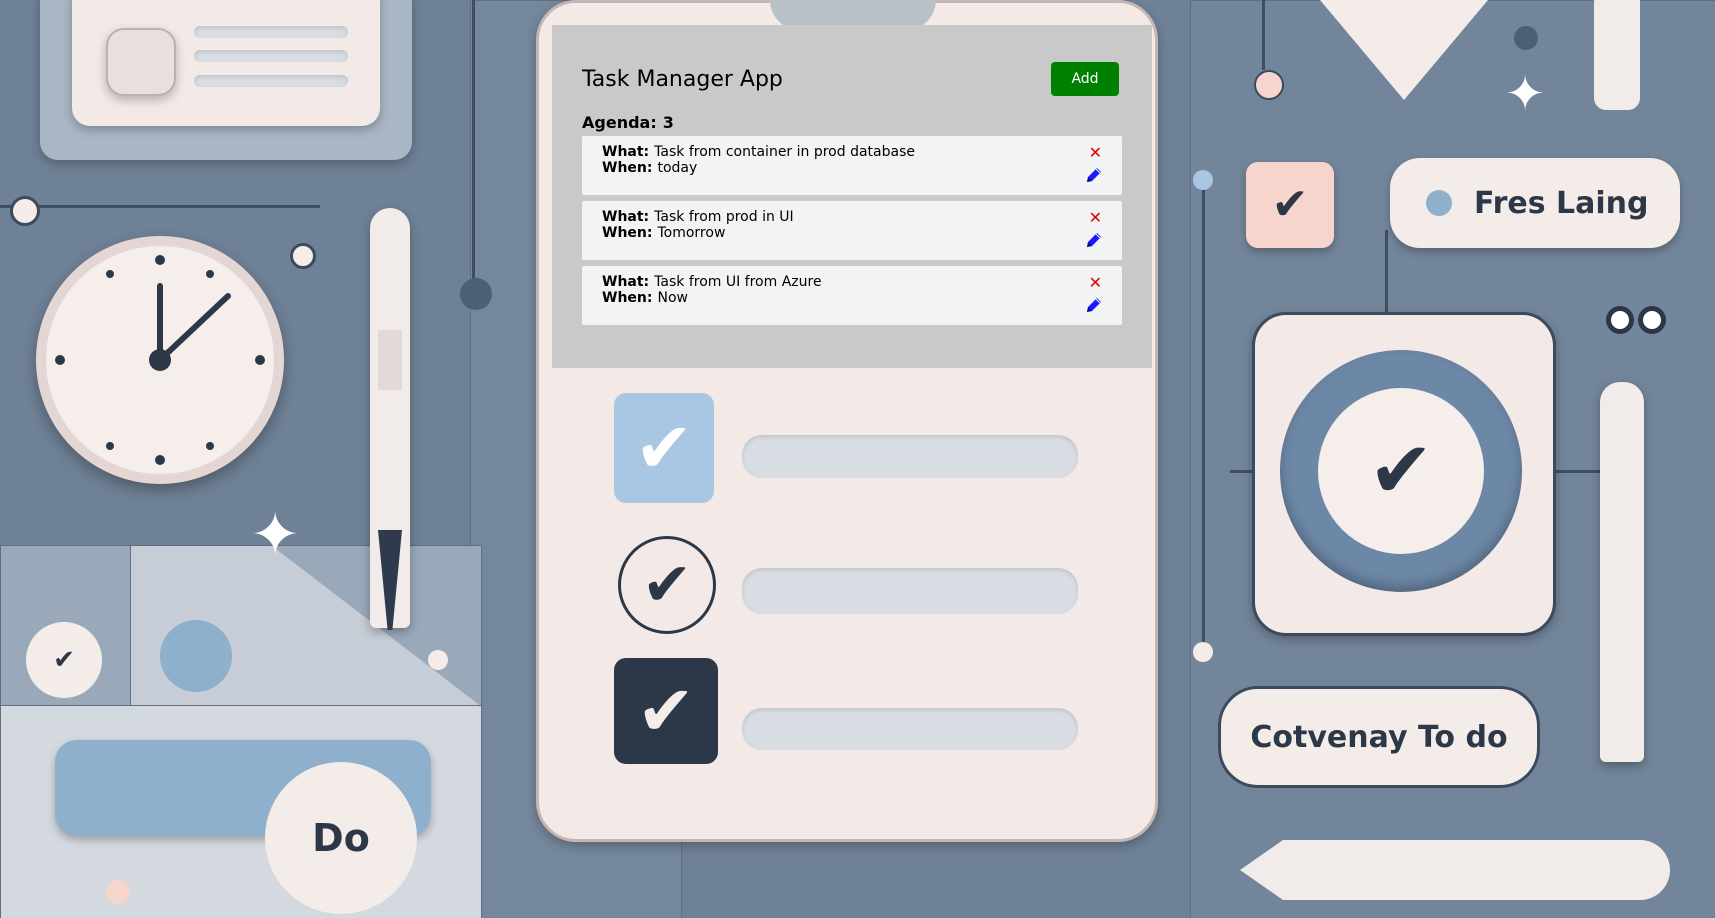 The width and height of the screenshot is (1715, 918). Describe the element at coordinates (64, 660) in the screenshot. I see `check-bubble-icon: ✔` at that location.